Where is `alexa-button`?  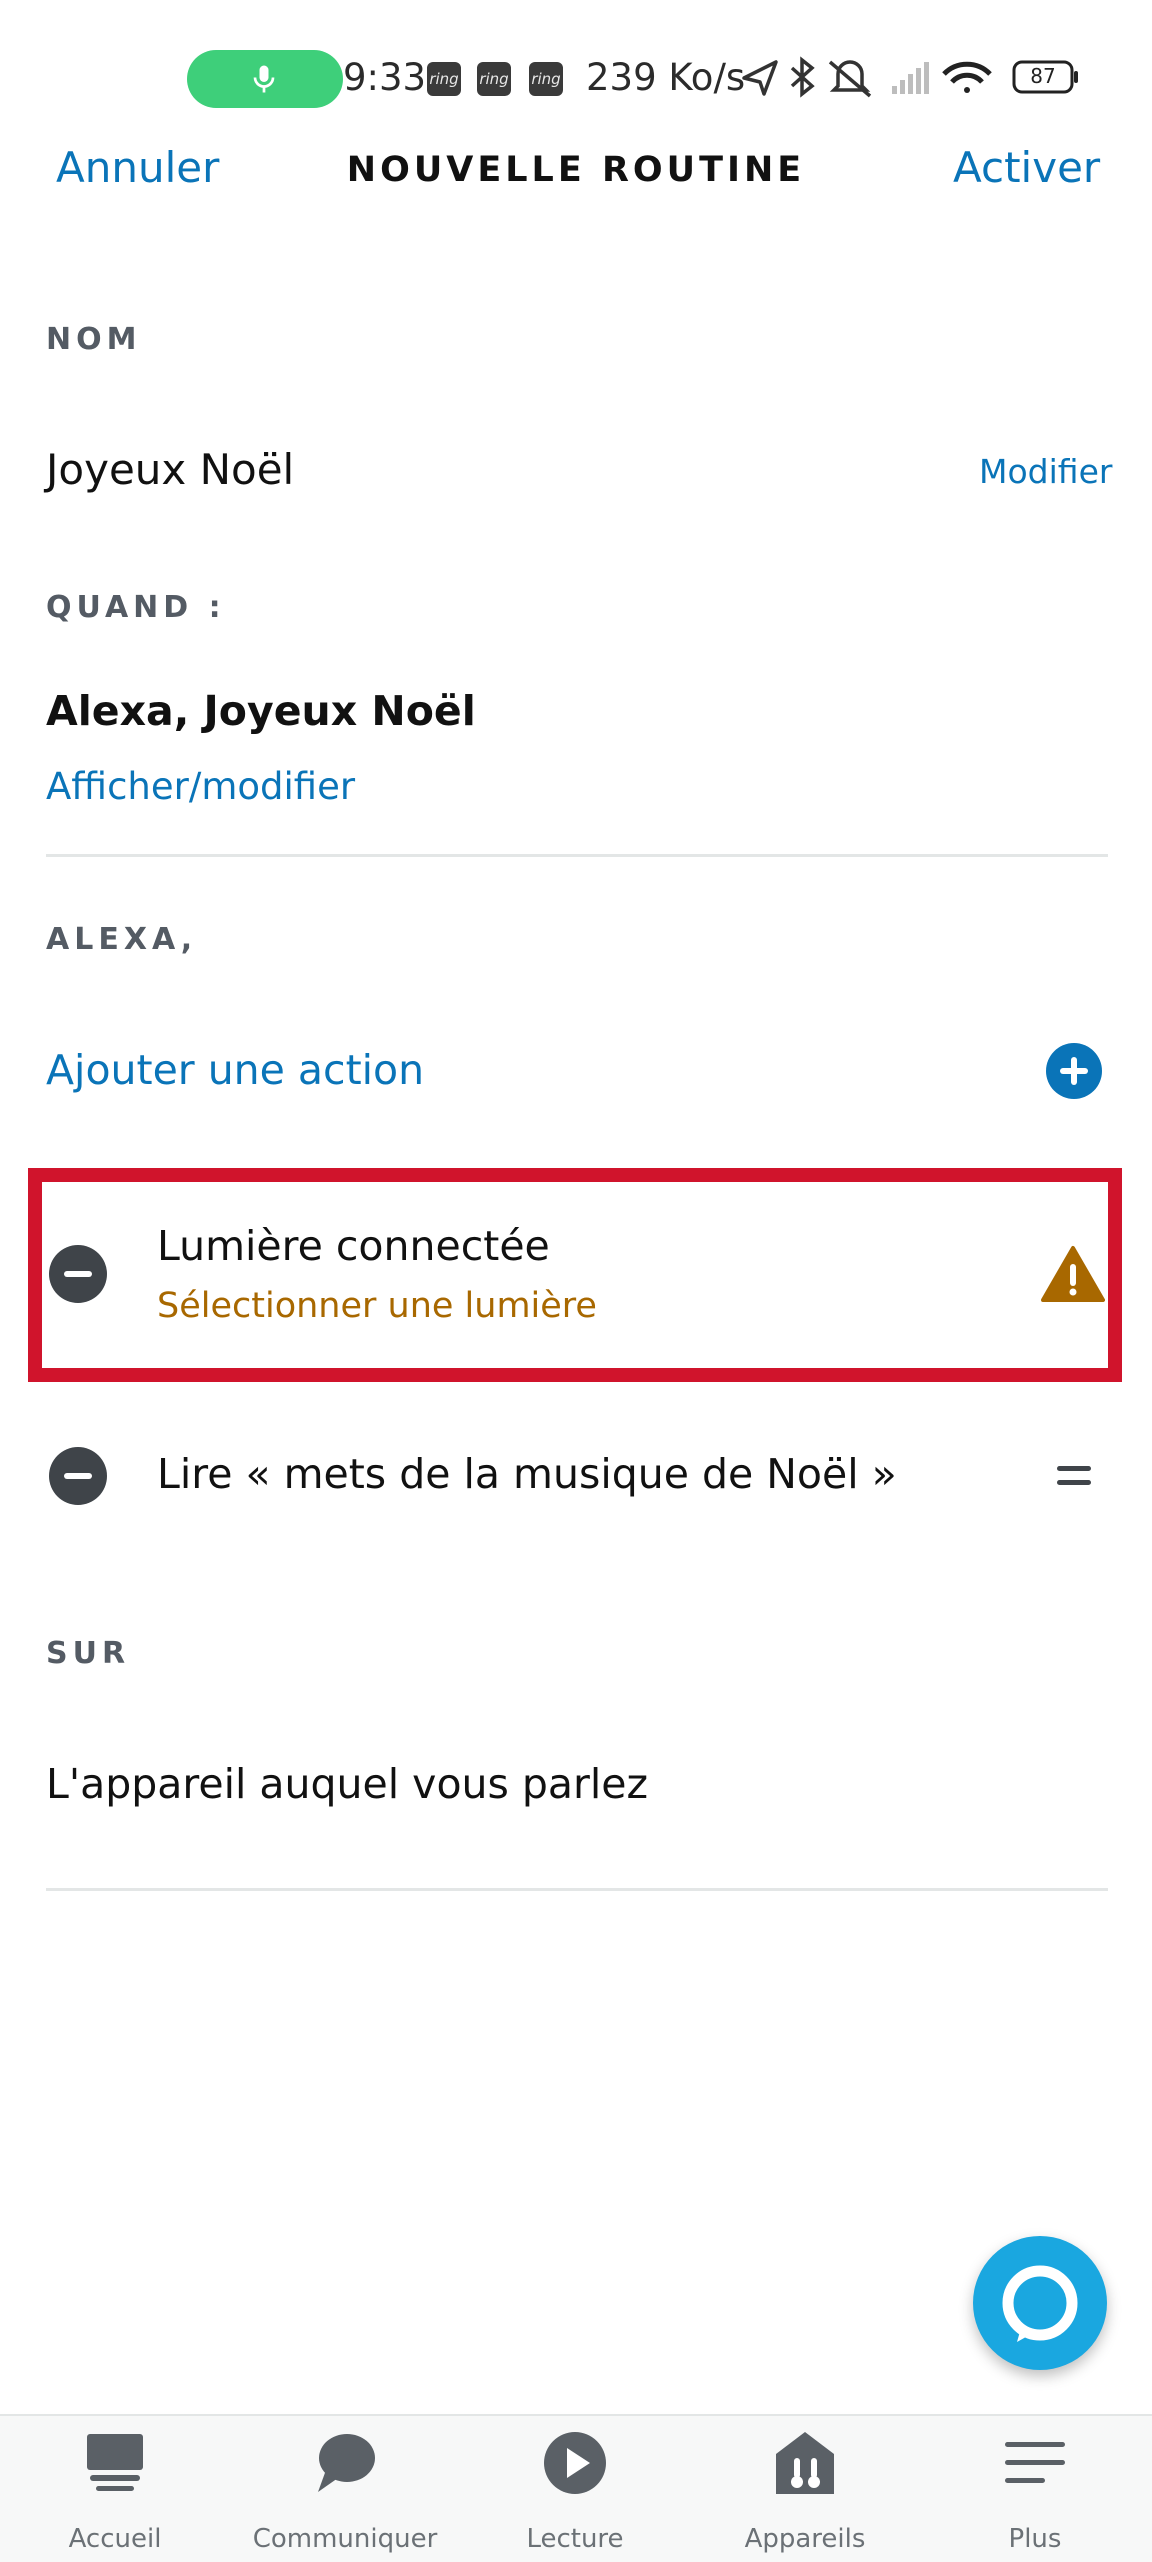 alexa-button is located at coordinates (1040, 2303).